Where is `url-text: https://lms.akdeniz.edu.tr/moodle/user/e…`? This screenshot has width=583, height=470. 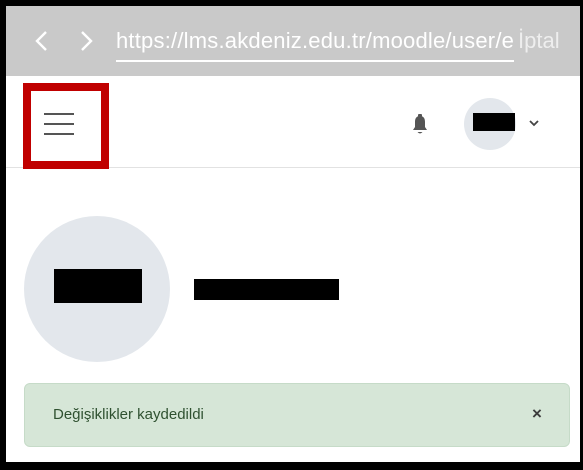 url-text: https://lms.akdeniz.edu.tr/moodle/user/e… is located at coordinates (315, 40).